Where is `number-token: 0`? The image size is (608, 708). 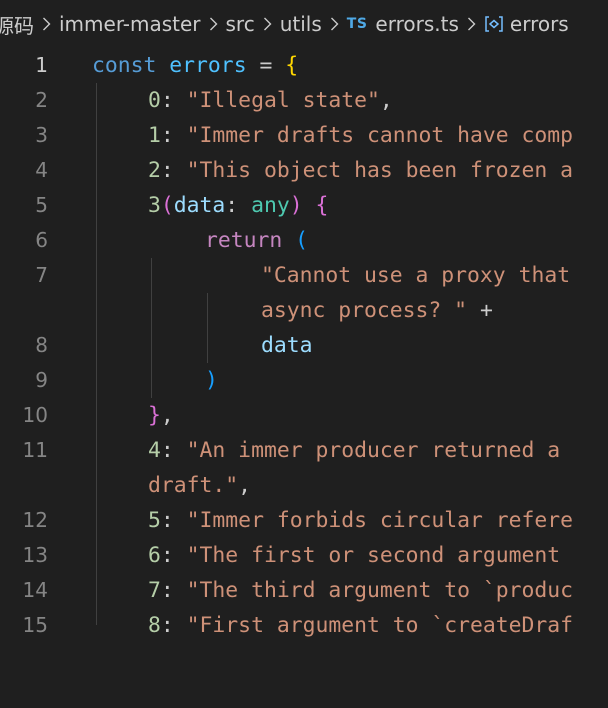 number-token: 0 is located at coordinates (154, 100).